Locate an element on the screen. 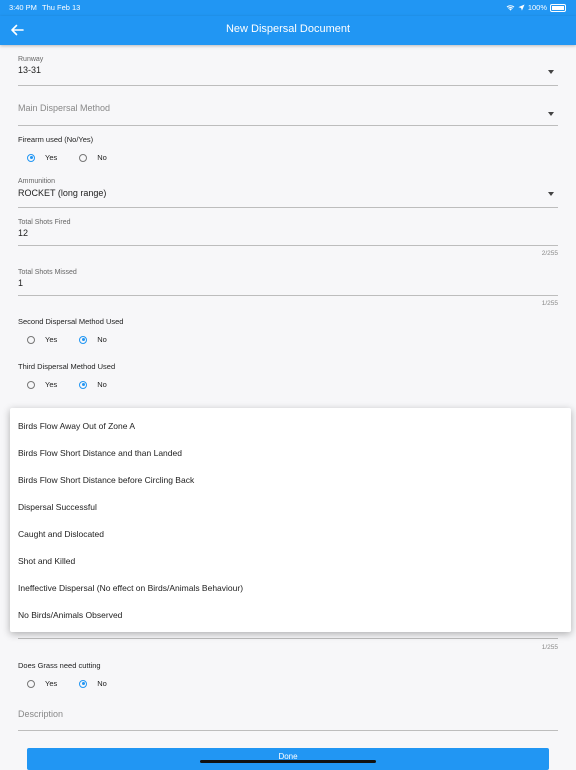 The width and height of the screenshot is (576, 770). dropdown-option: Caught and Dislocated is located at coordinates (61, 534).